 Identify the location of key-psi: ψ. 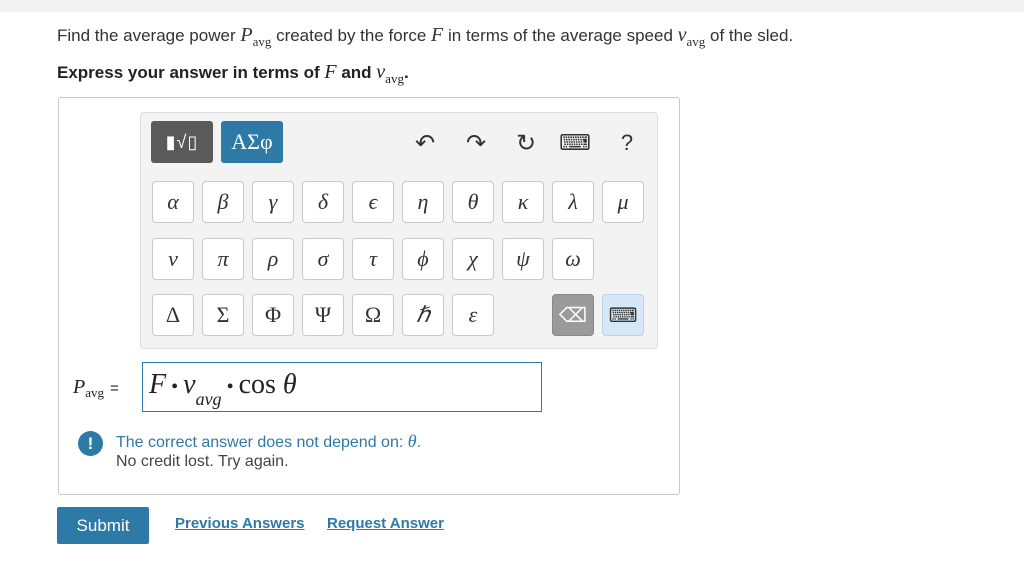
(523, 259).